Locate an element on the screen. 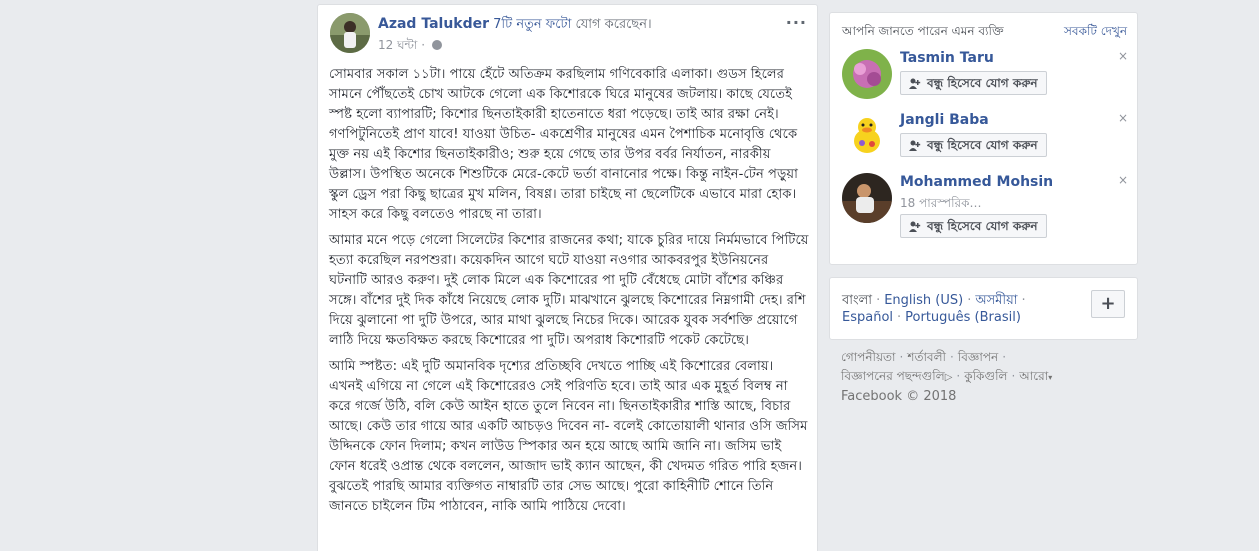 The image size is (1259, 551). language-row: Español · Português (Brasil) is located at coordinates (931, 317).